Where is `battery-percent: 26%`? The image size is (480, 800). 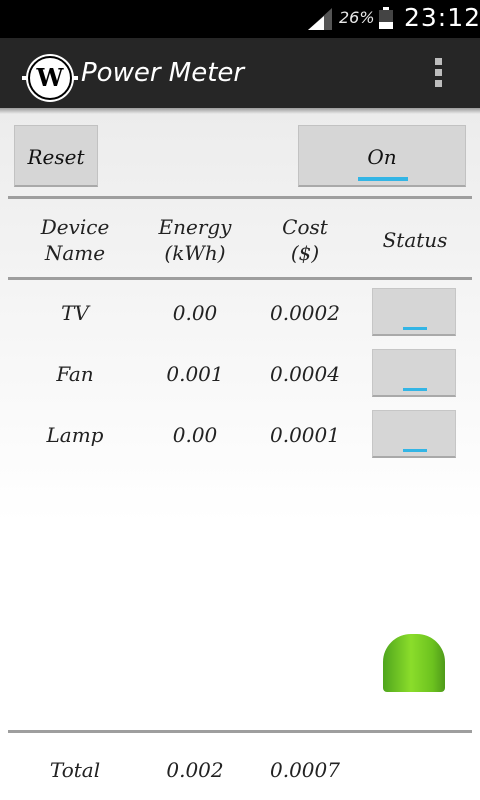
battery-percent: 26% is located at coordinates (357, 17).